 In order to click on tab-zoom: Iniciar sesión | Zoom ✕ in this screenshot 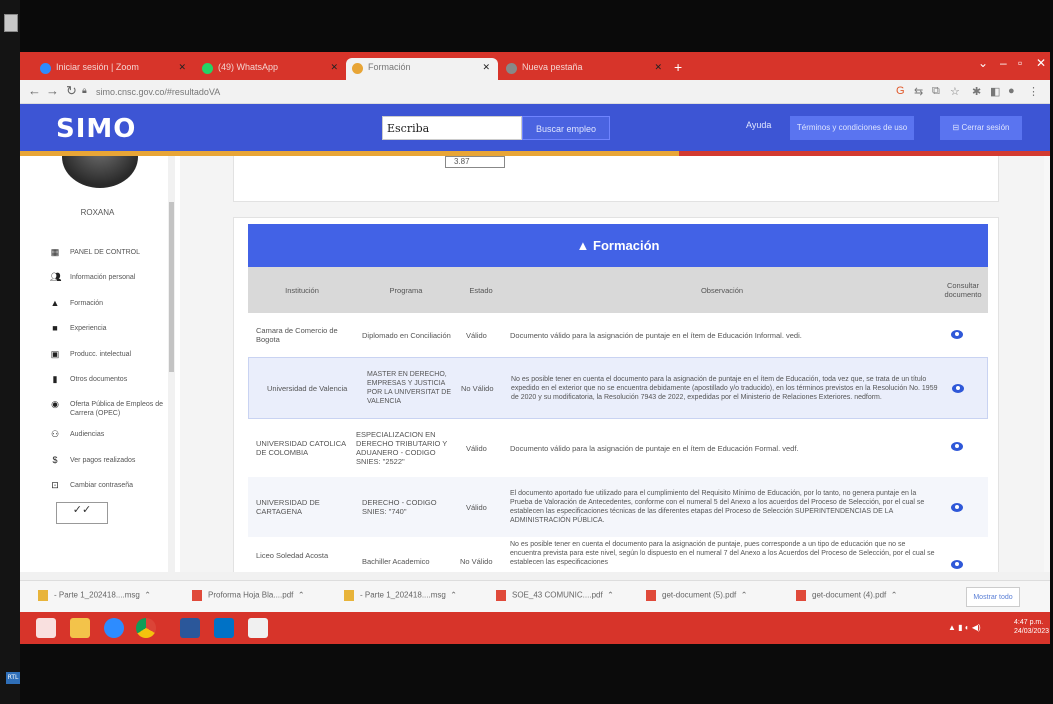, I will do `click(114, 69)`.